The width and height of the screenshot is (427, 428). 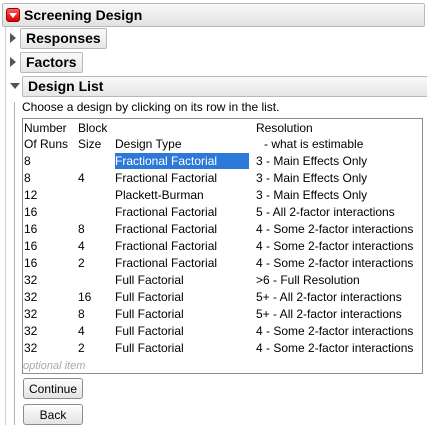 What do you see at coordinates (308, 280) in the screenshot?
I see `resolution-cell: >6 - Full Resolution` at bounding box center [308, 280].